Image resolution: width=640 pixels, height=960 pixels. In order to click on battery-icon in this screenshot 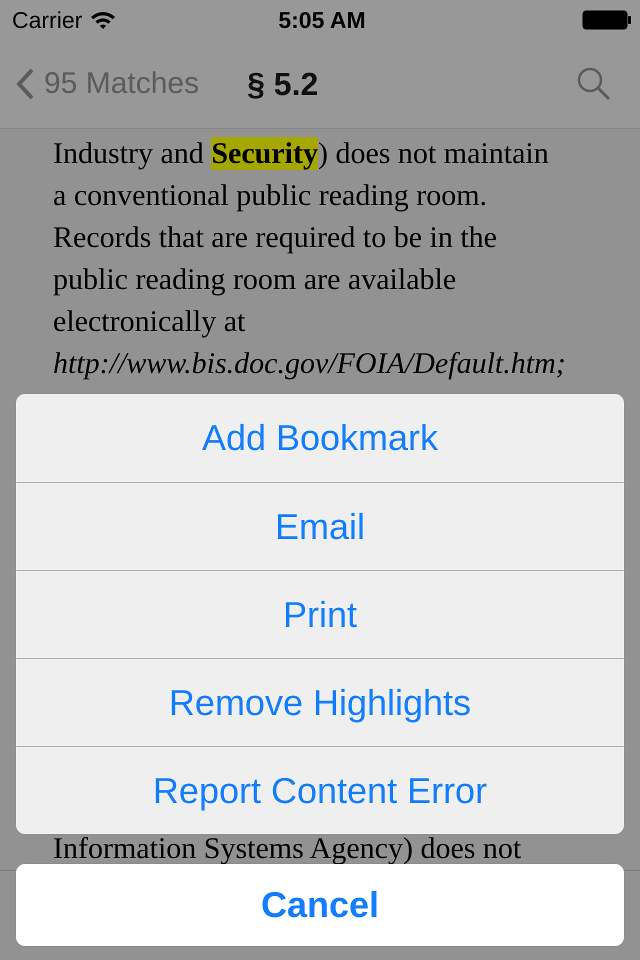, I will do `click(607, 20)`.